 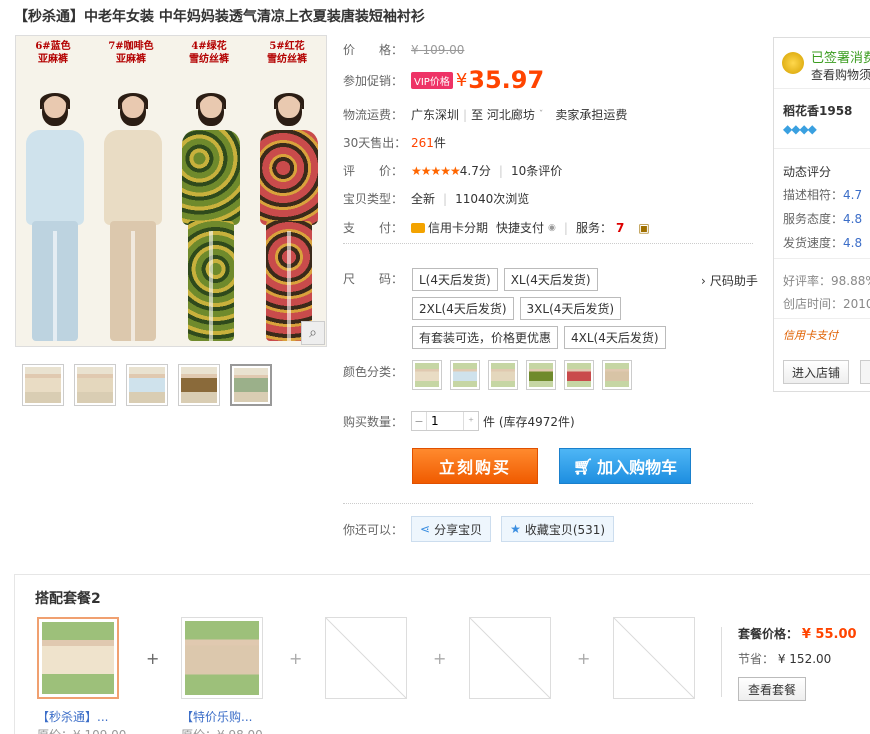 I want to click on plus-icon: ⁺, so click(x=471, y=421).